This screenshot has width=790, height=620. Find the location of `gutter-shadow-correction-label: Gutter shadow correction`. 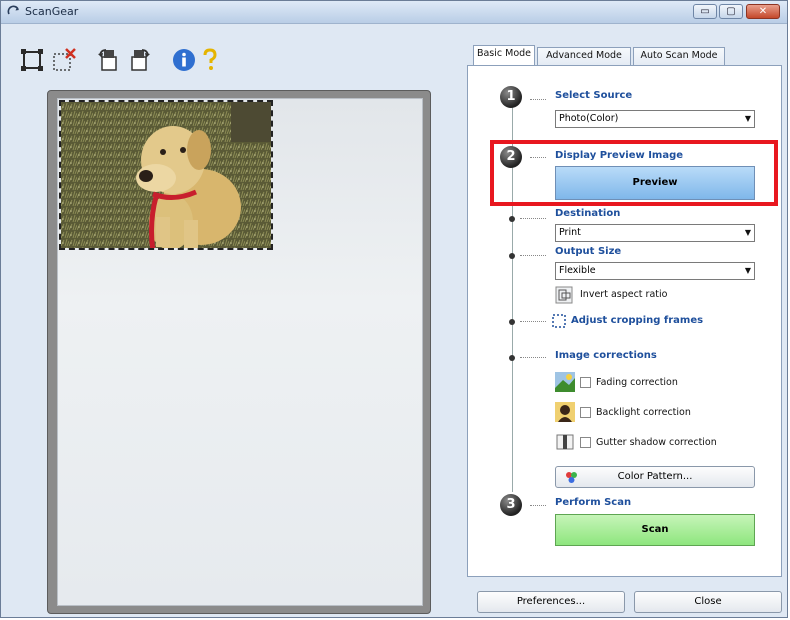

gutter-shadow-correction-label: Gutter shadow correction is located at coordinates (656, 442).